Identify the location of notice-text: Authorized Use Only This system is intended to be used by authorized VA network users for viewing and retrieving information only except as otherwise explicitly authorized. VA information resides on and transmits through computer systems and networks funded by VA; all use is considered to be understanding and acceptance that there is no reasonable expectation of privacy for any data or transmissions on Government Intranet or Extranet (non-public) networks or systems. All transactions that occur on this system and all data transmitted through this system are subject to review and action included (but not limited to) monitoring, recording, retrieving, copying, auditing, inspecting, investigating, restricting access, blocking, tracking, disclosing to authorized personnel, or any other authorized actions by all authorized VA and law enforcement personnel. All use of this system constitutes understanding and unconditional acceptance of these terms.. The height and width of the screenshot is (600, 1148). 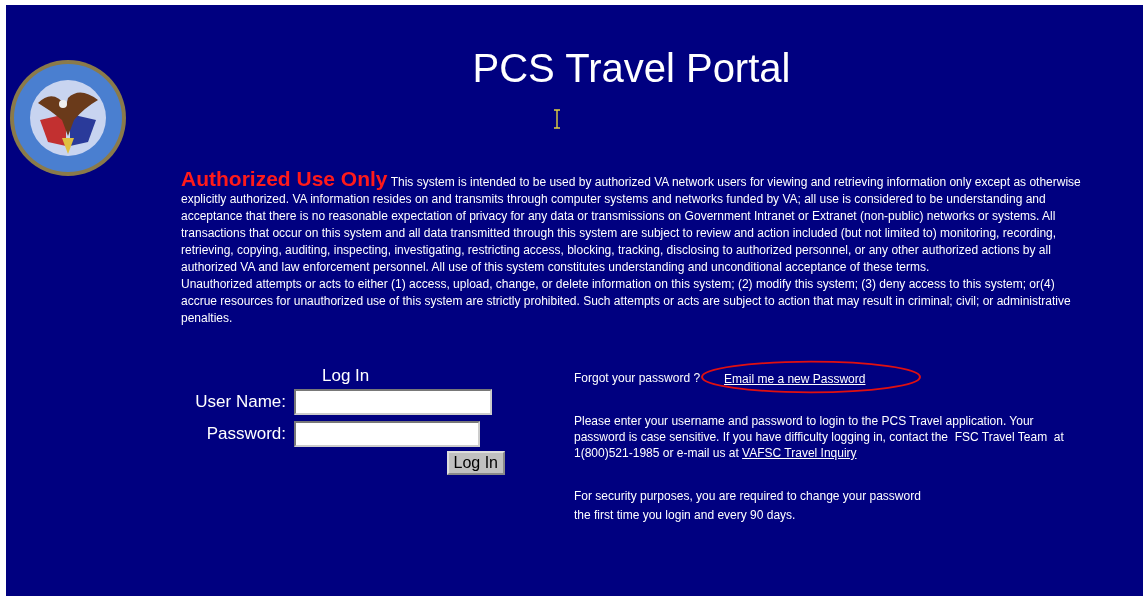
(631, 223).